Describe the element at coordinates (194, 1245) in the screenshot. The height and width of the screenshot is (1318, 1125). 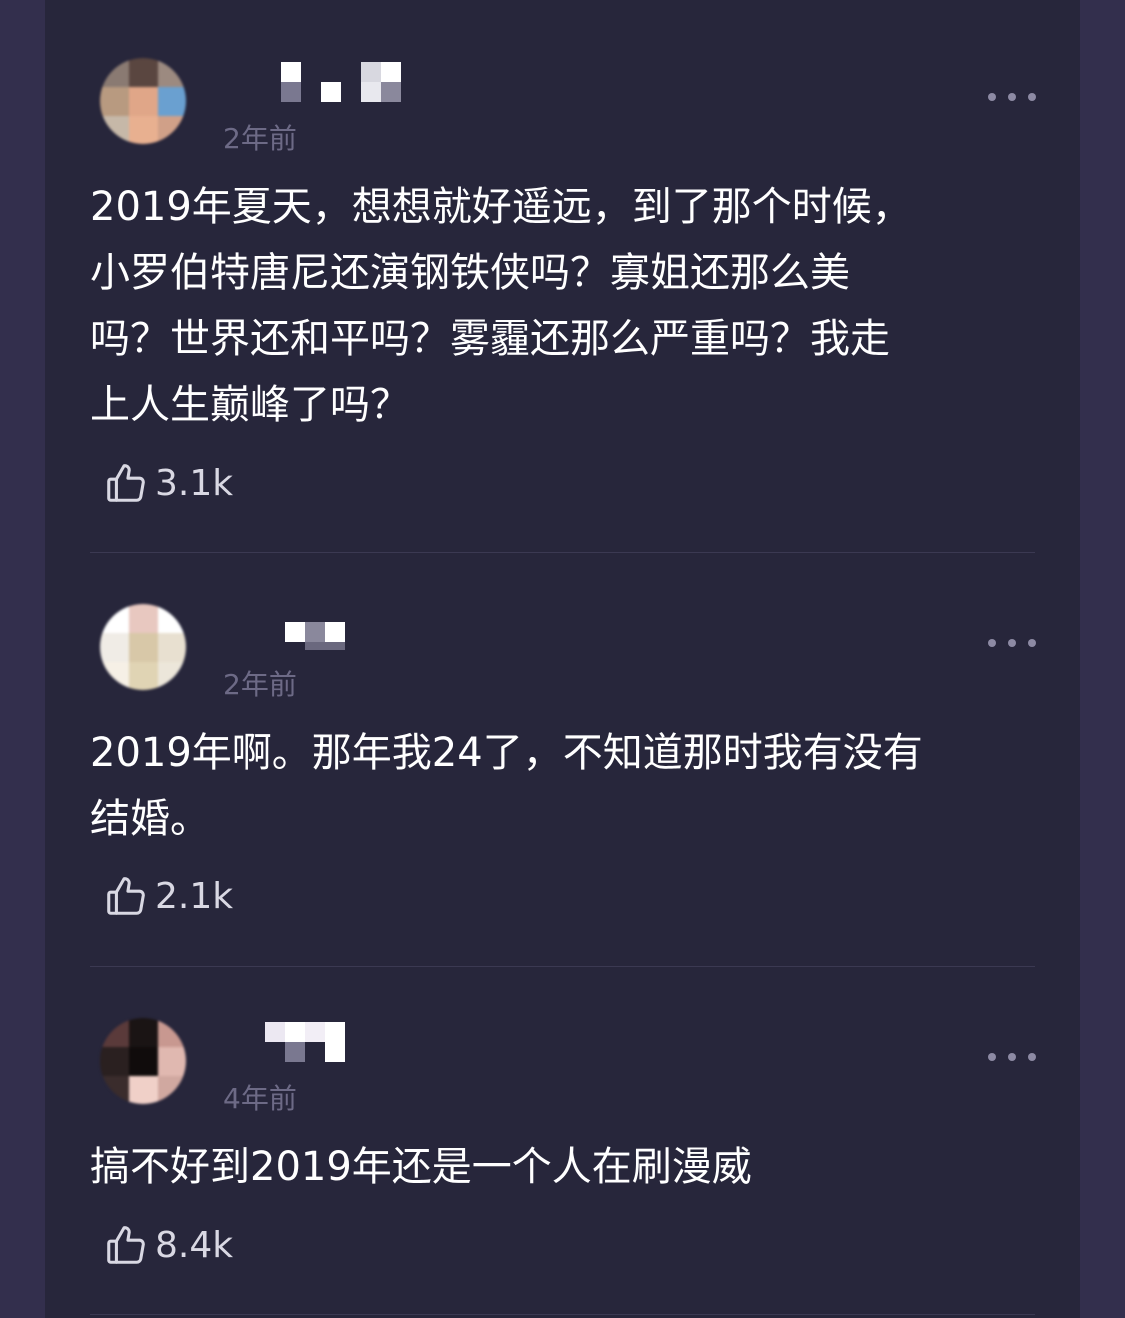
I see `like-count: 8.4k` at that location.